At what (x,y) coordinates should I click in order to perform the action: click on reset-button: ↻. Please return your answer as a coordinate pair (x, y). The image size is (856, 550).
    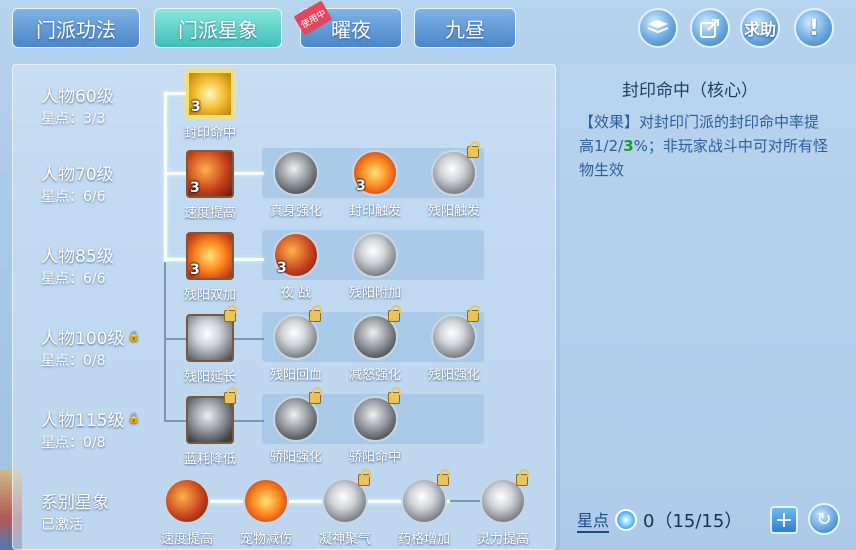
    Looking at the image, I should click on (824, 519).